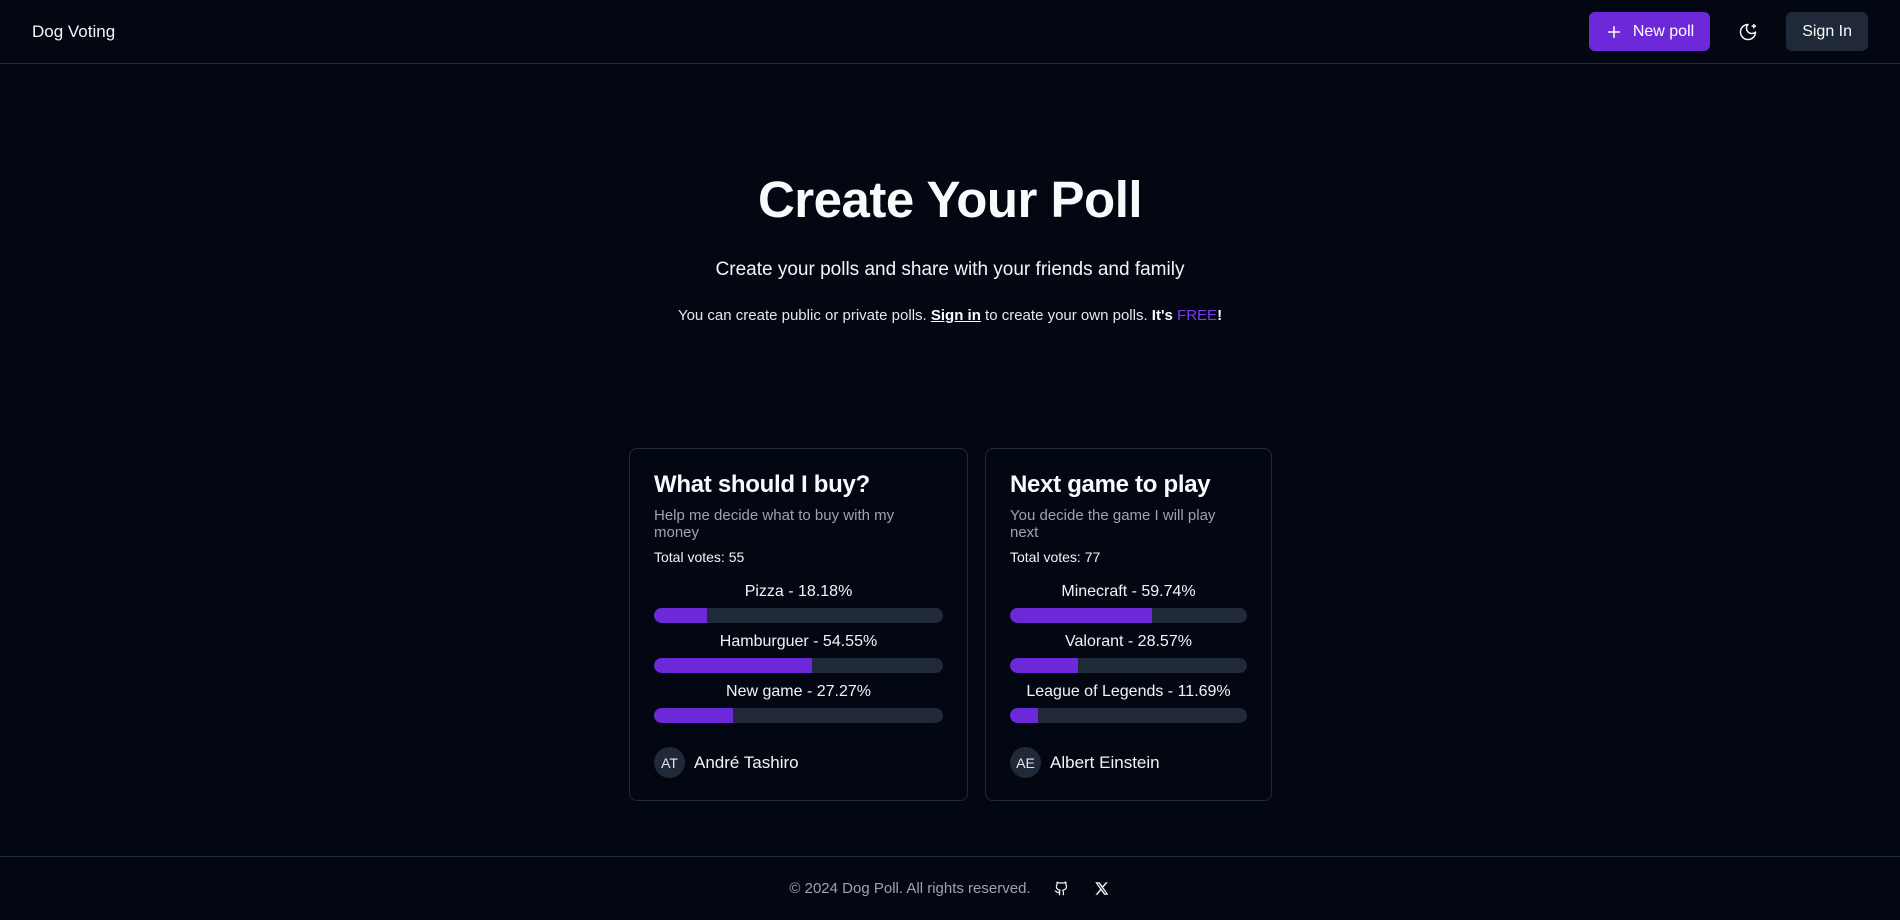 The image size is (1900, 920). I want to click on moon-icon, so click(1748, 31).